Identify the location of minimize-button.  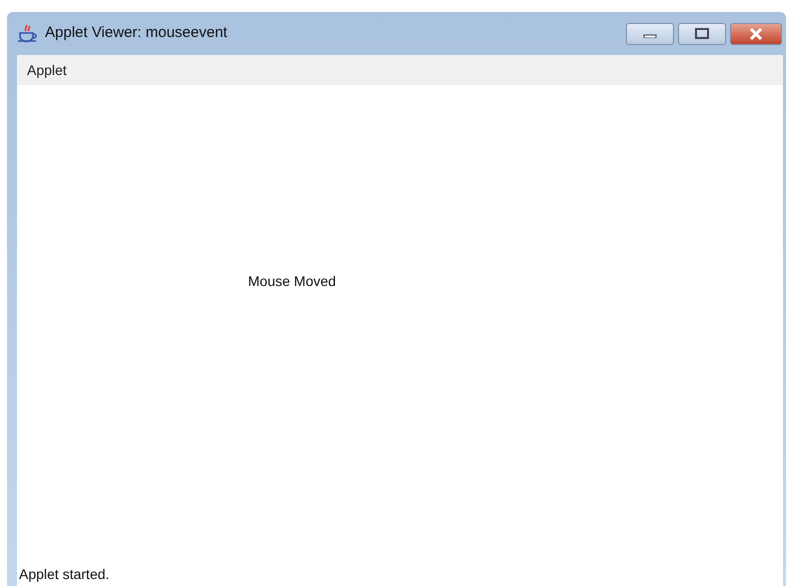
(650, 33).